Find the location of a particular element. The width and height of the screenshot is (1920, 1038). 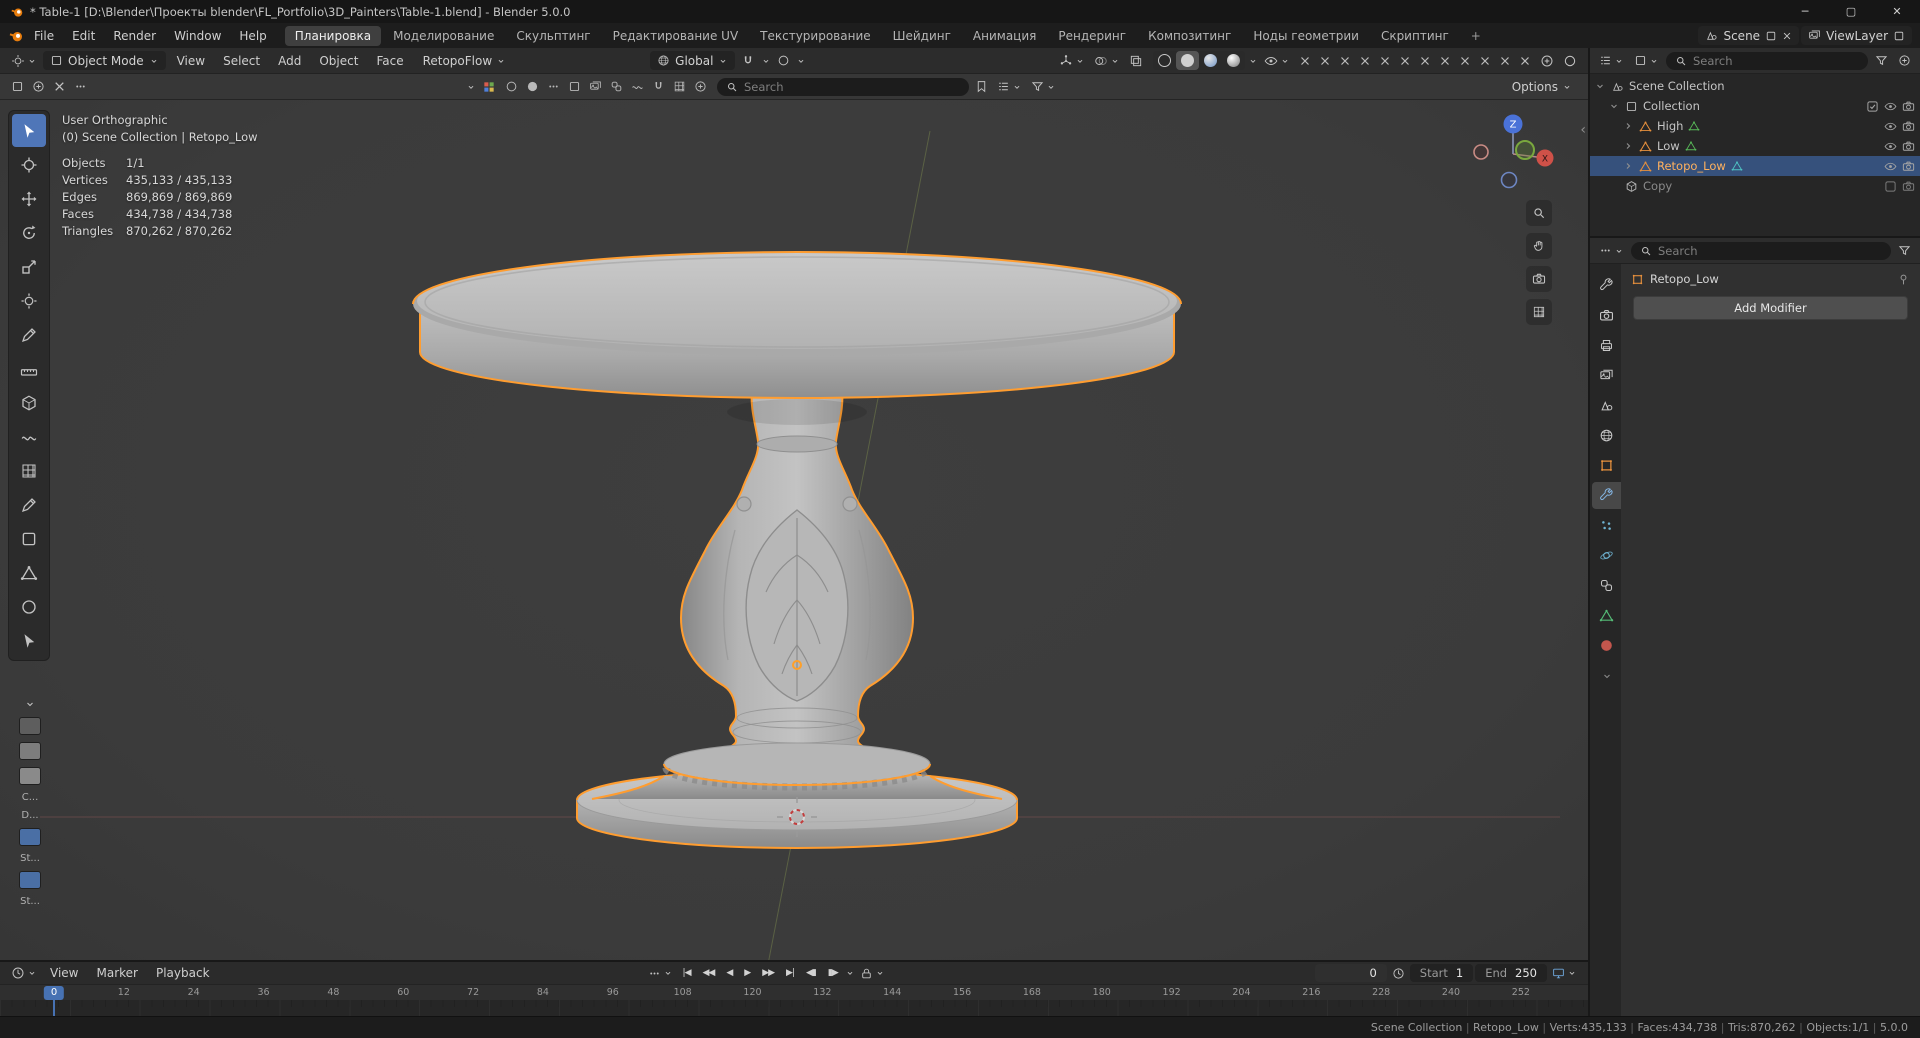

select-mode-extend is located at coordinates (38, 86).